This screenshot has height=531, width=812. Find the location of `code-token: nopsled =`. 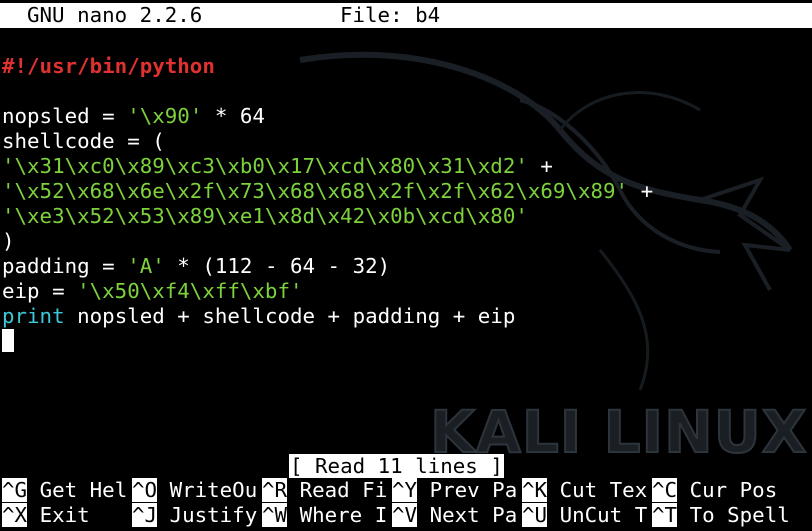

code-token: nopsled = is located at coordinates (65, 116).